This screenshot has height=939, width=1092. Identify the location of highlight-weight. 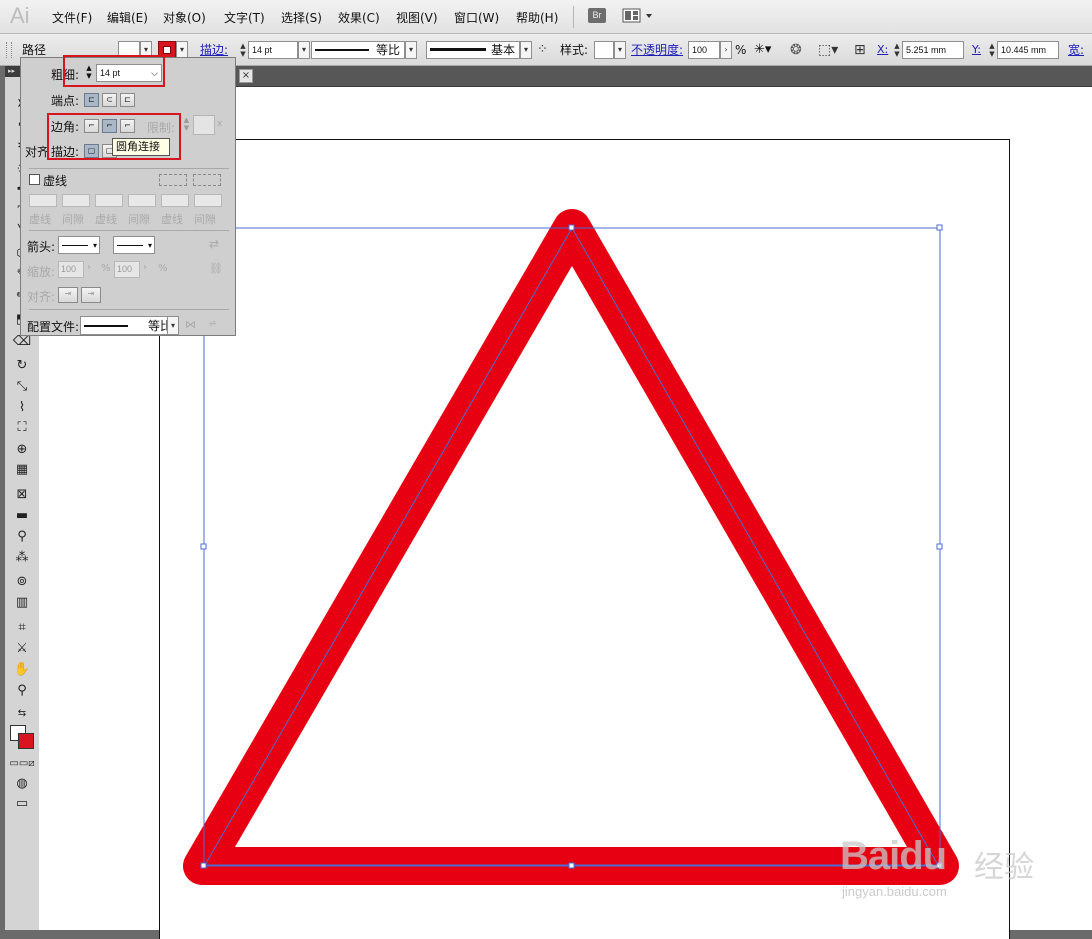
(114, 71).